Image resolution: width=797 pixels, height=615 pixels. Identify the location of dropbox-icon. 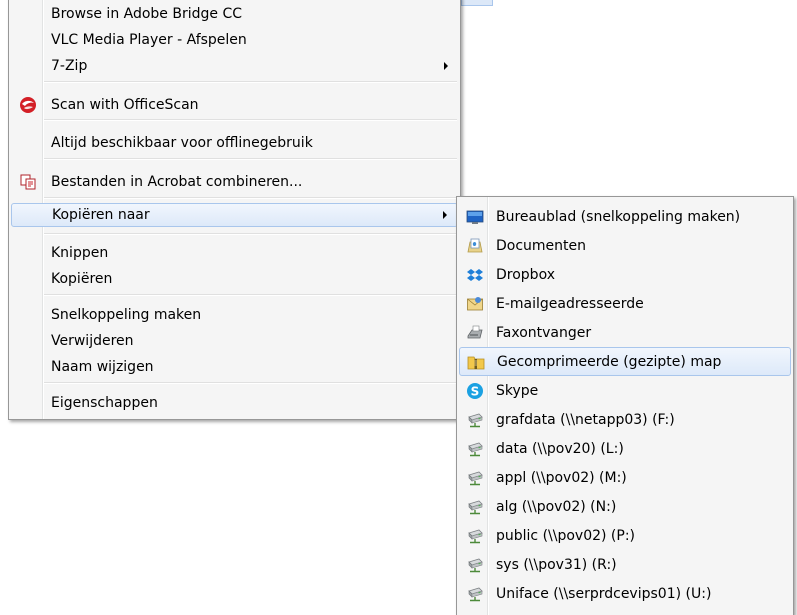
(475, 275).